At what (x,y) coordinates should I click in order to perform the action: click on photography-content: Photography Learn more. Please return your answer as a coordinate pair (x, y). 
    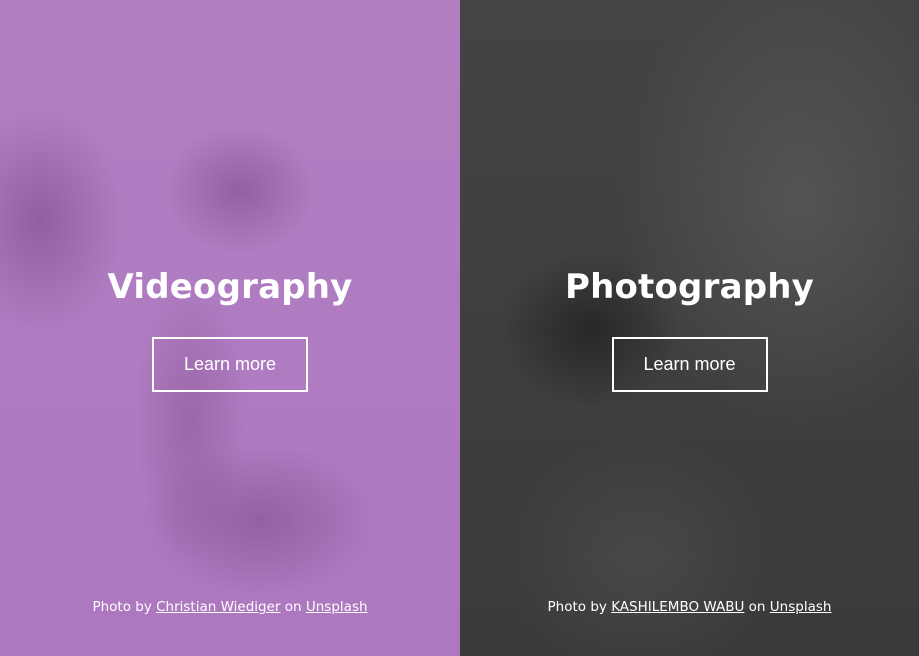
    Looking at the image, I should click on (689, 329).